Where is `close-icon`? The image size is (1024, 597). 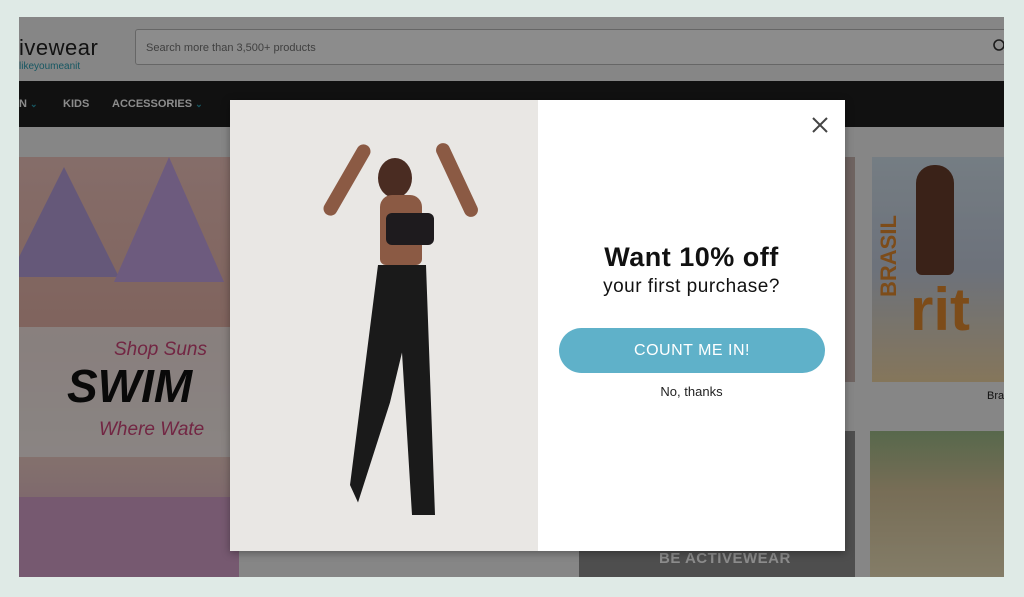
close-icon is located at coordinates (820, 125).